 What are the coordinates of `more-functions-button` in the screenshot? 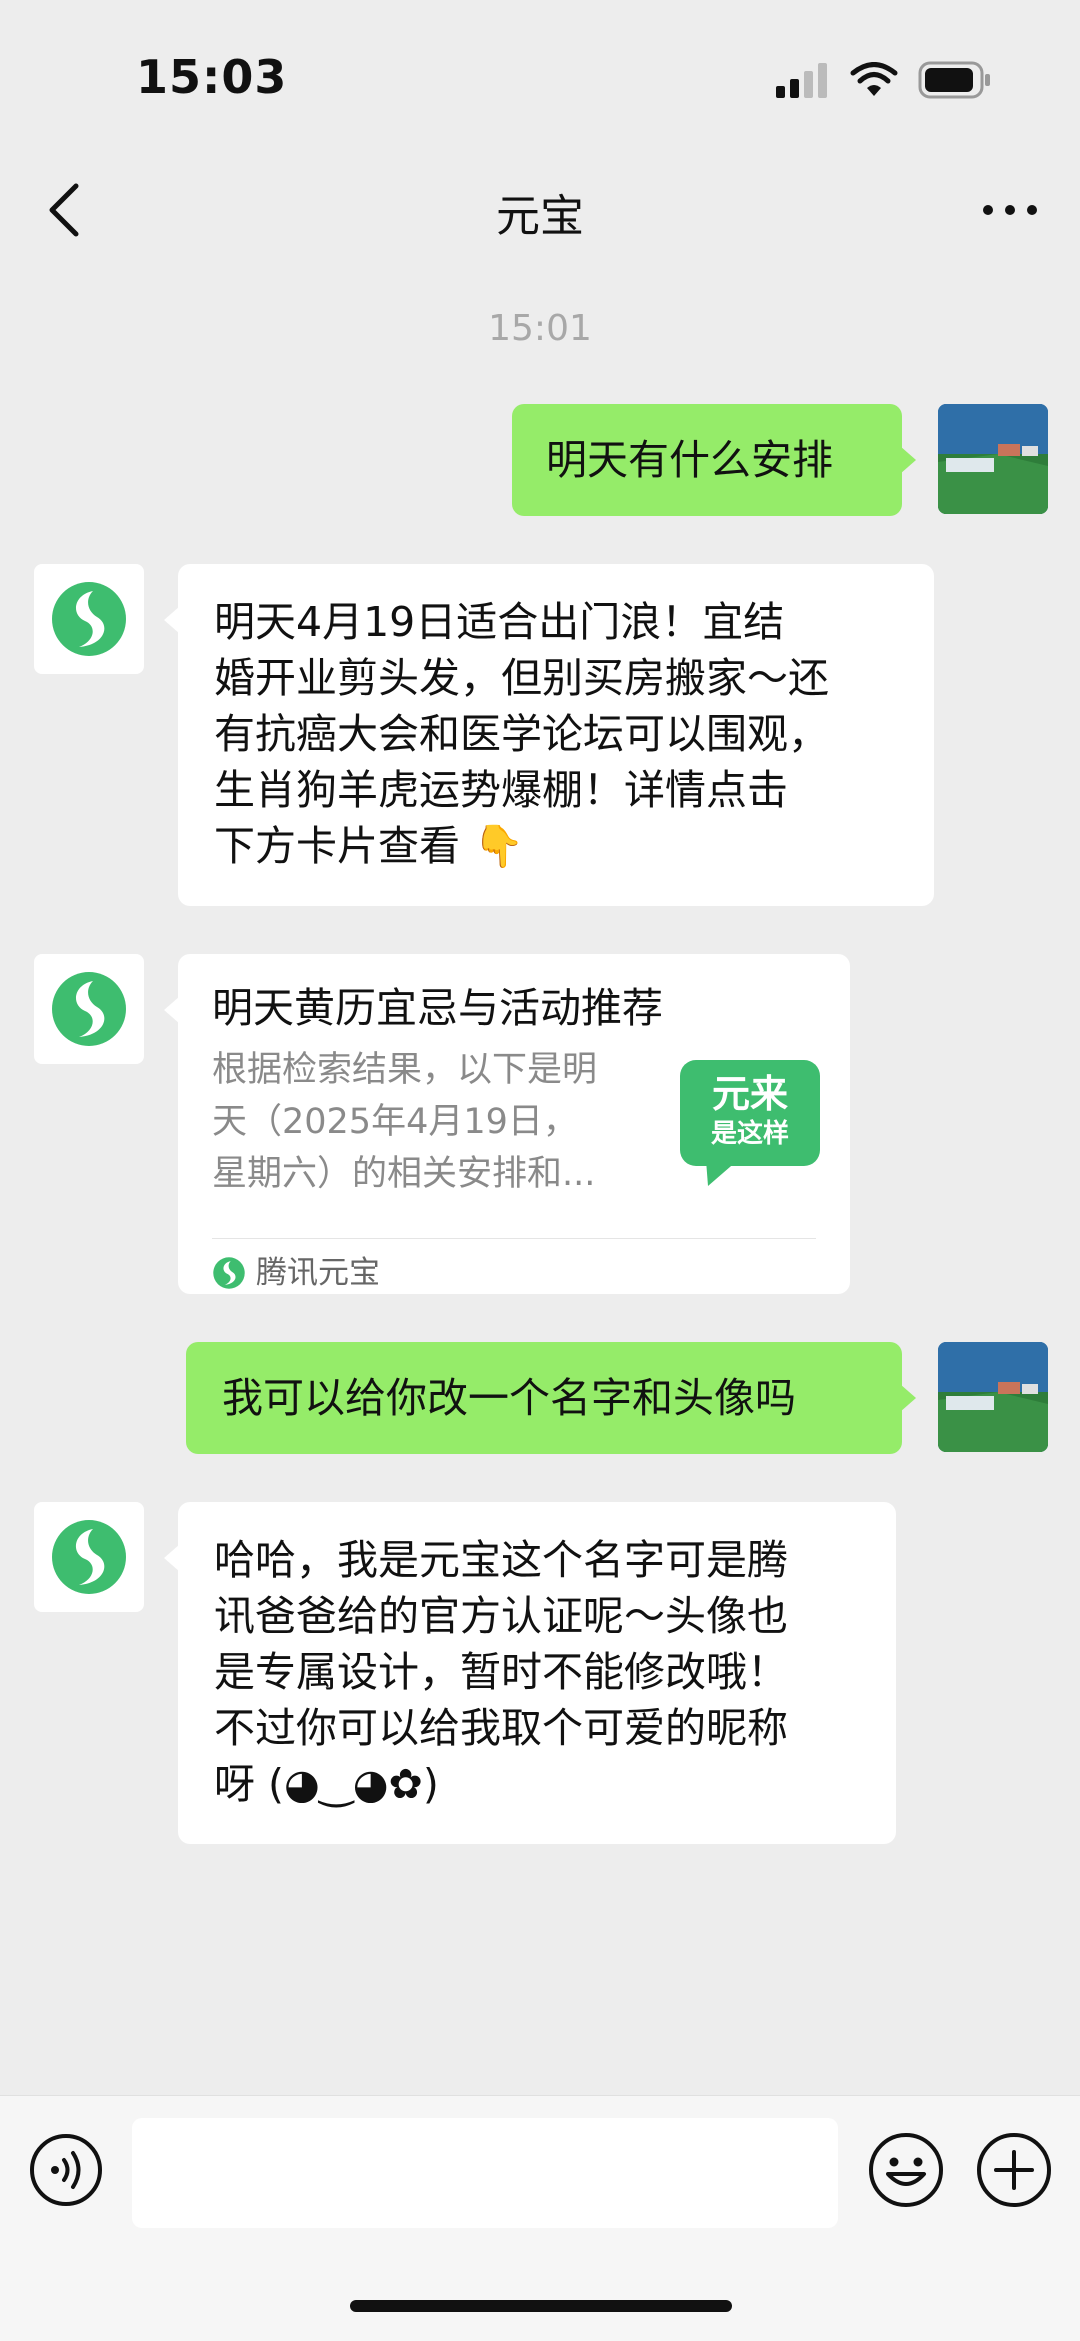 It's located at (1014, 2170).